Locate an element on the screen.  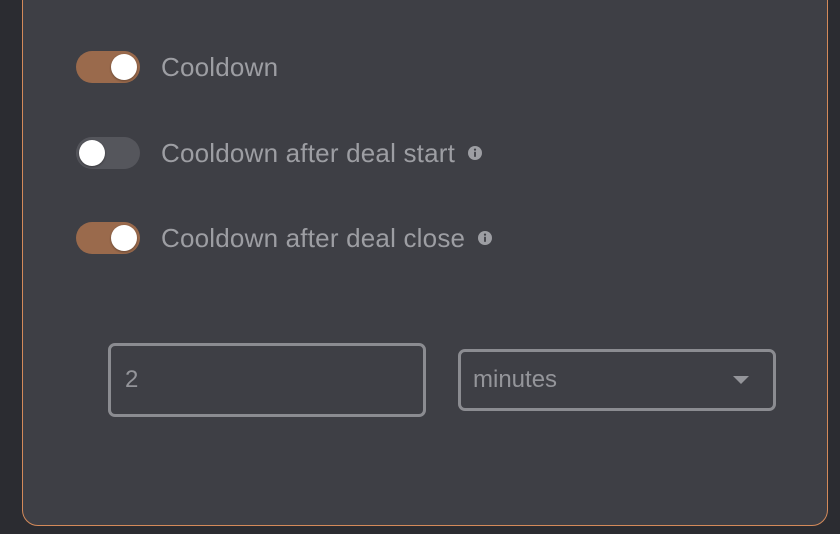
cooldown-value: 2 is located at coordinates (132, 379).